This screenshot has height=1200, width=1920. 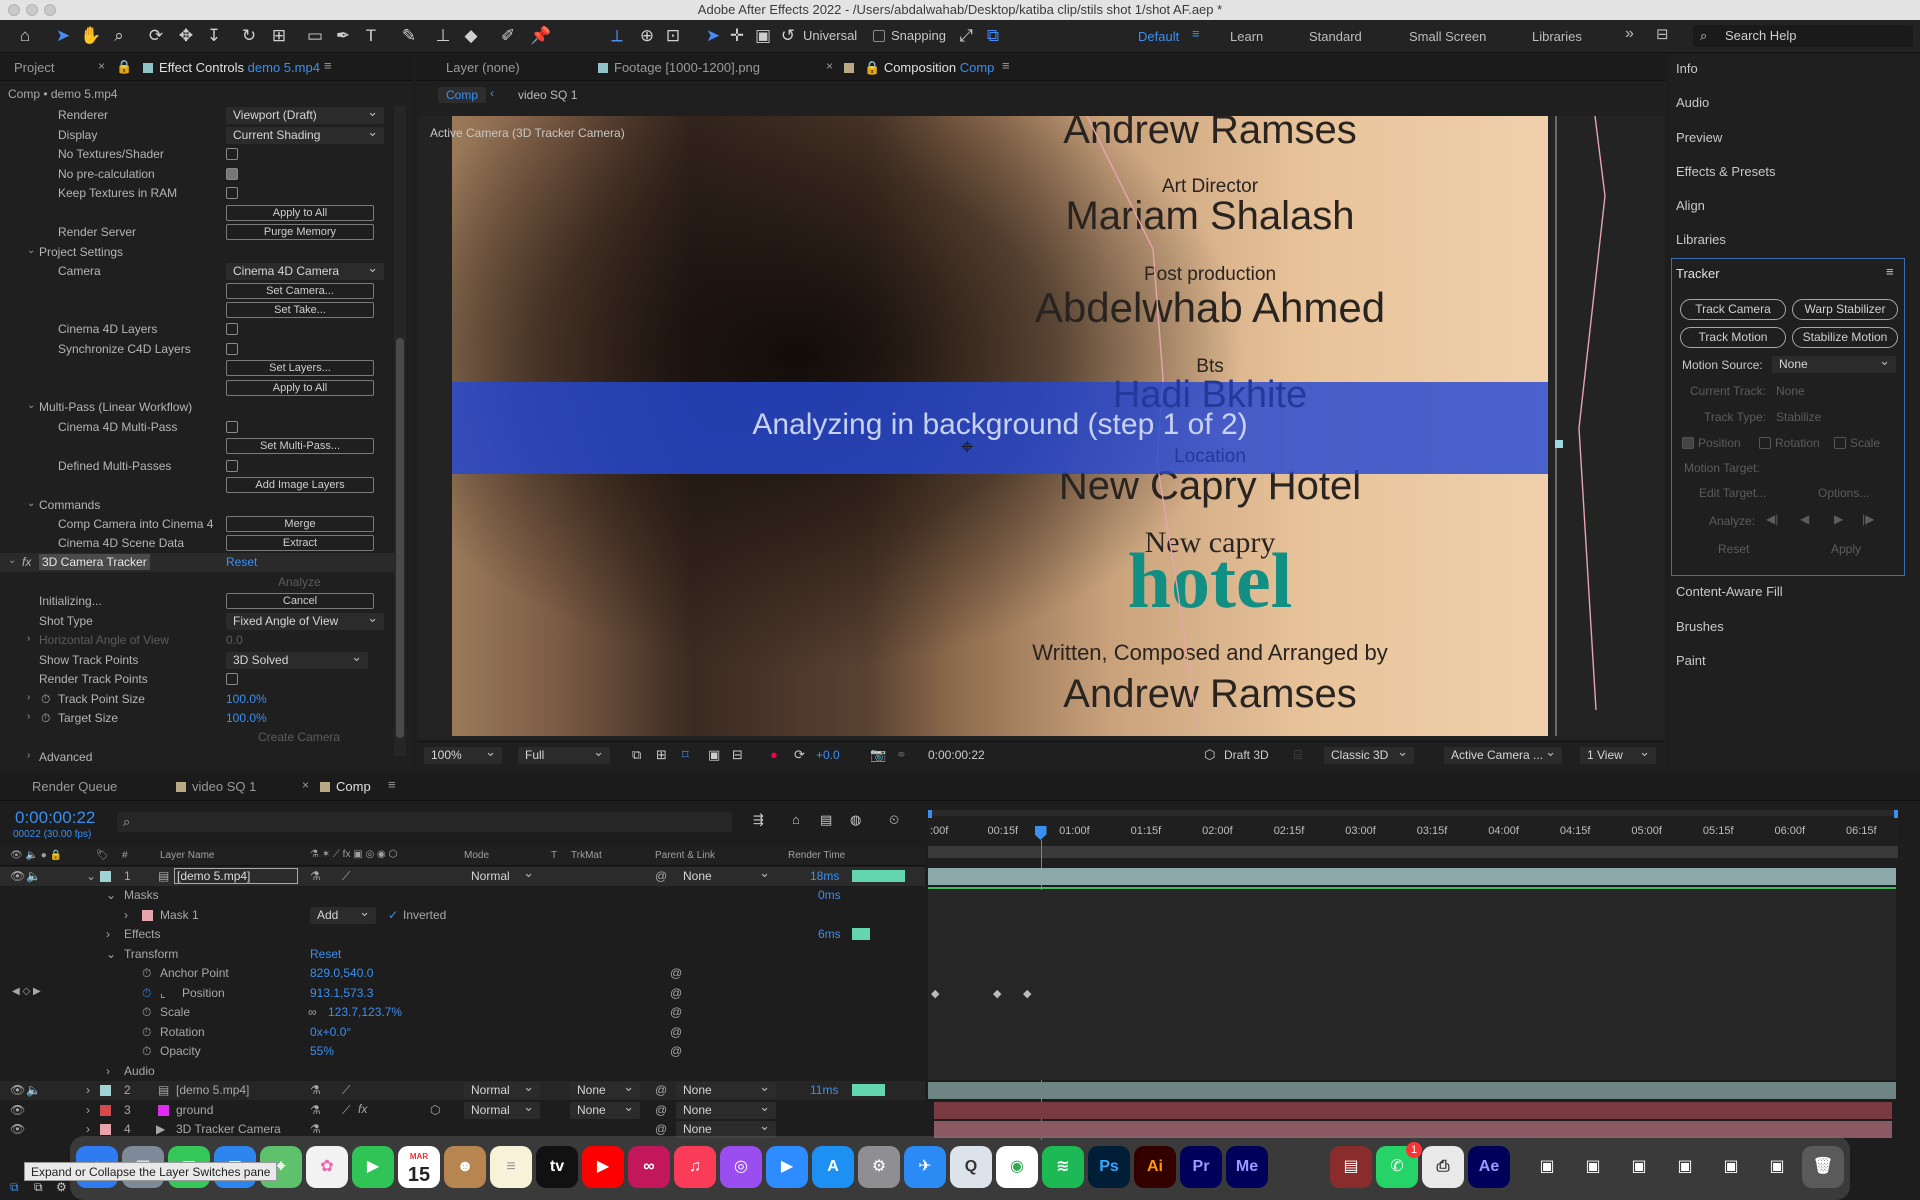 What do you see at coordinates (726, 1088) in the screenshot?
I see `parent-dropdown: None` at bounding box center [726, 1088].